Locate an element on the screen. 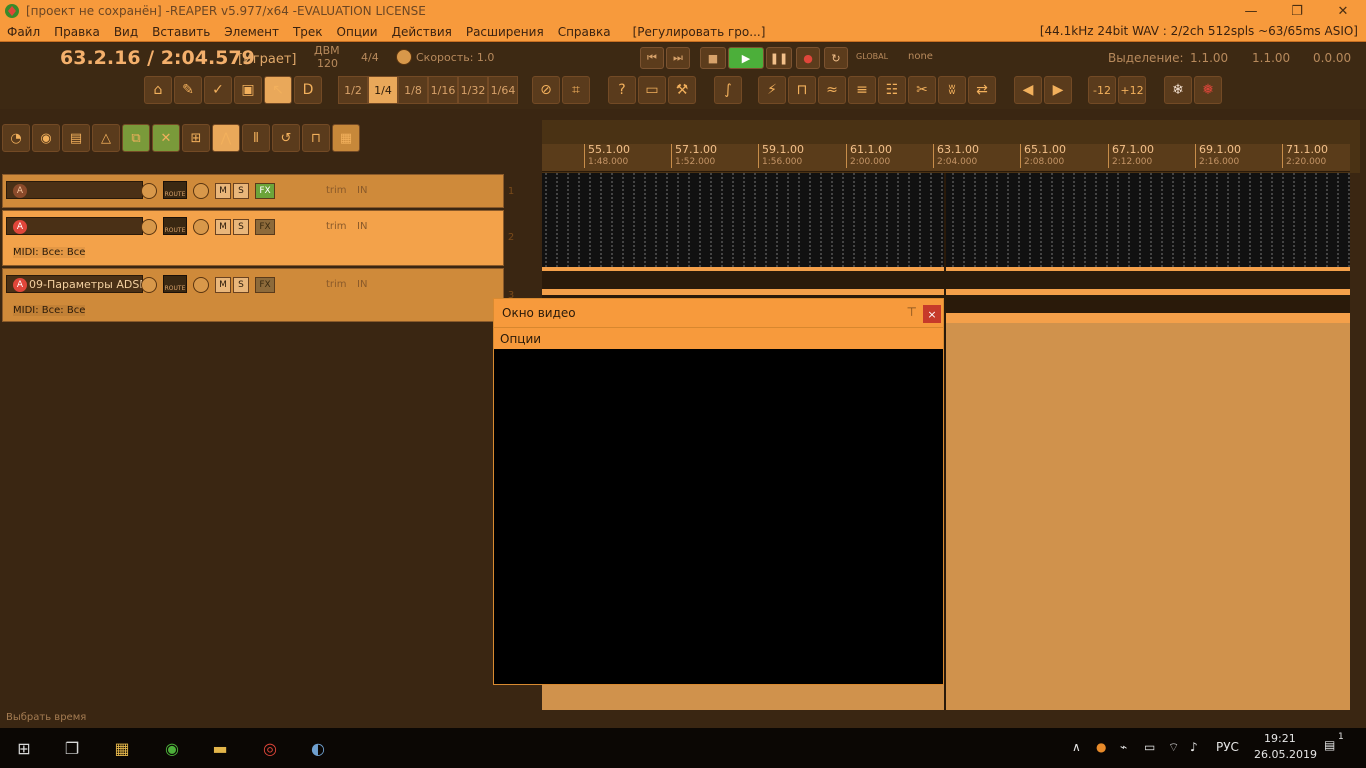 The image size is (1366, 768). item-d-icon: D is located at coordinates (308, 90).